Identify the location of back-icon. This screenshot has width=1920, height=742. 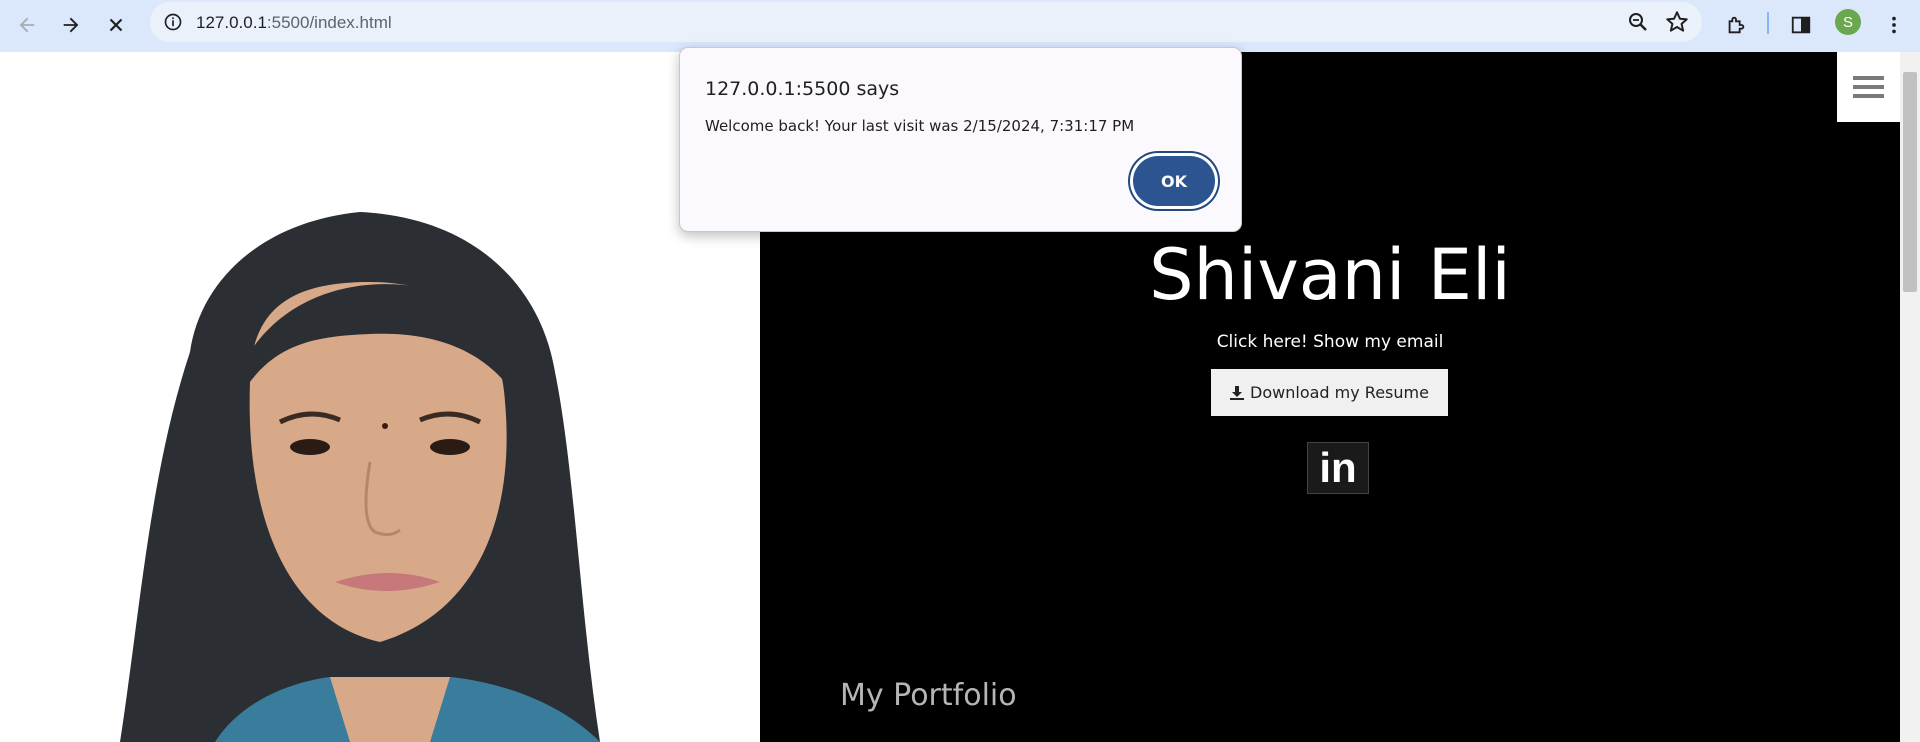
(27, 25).